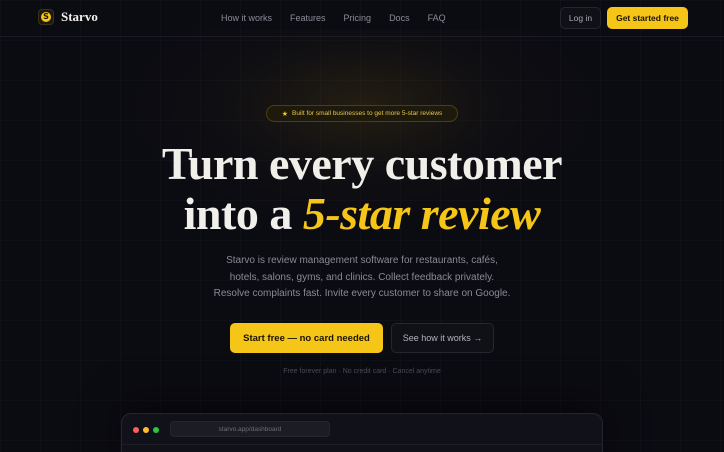 Image resolution: width=724 pixels, height=452 pixels. What do you see at coordinates (246, 18) in the screenshot?
I see `nav-link-how-it-works: How it works` at bounding box center [246, 18].